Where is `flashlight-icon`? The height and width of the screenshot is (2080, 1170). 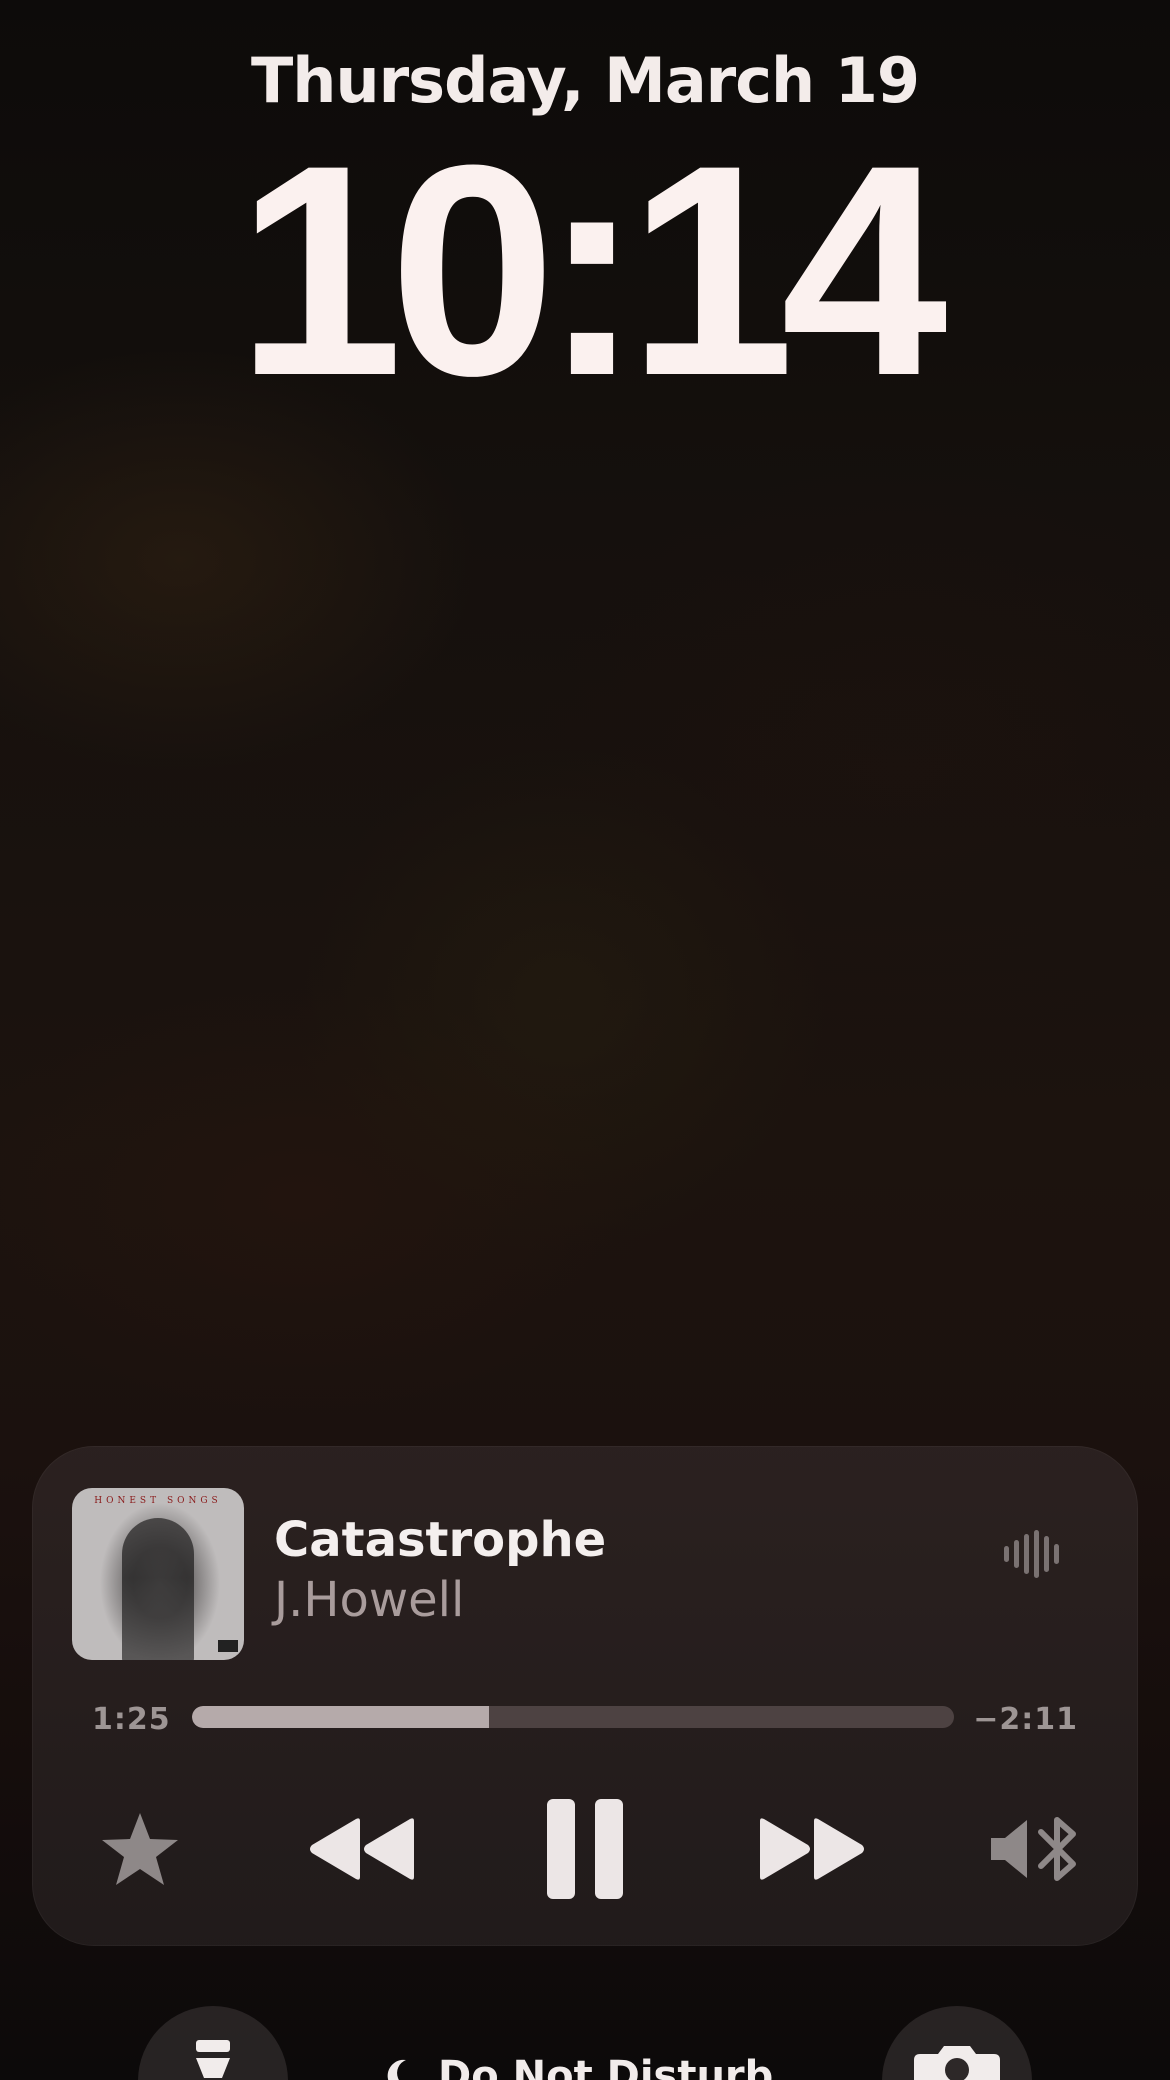
flashlight-icon is located at coordinates (213, 2059).